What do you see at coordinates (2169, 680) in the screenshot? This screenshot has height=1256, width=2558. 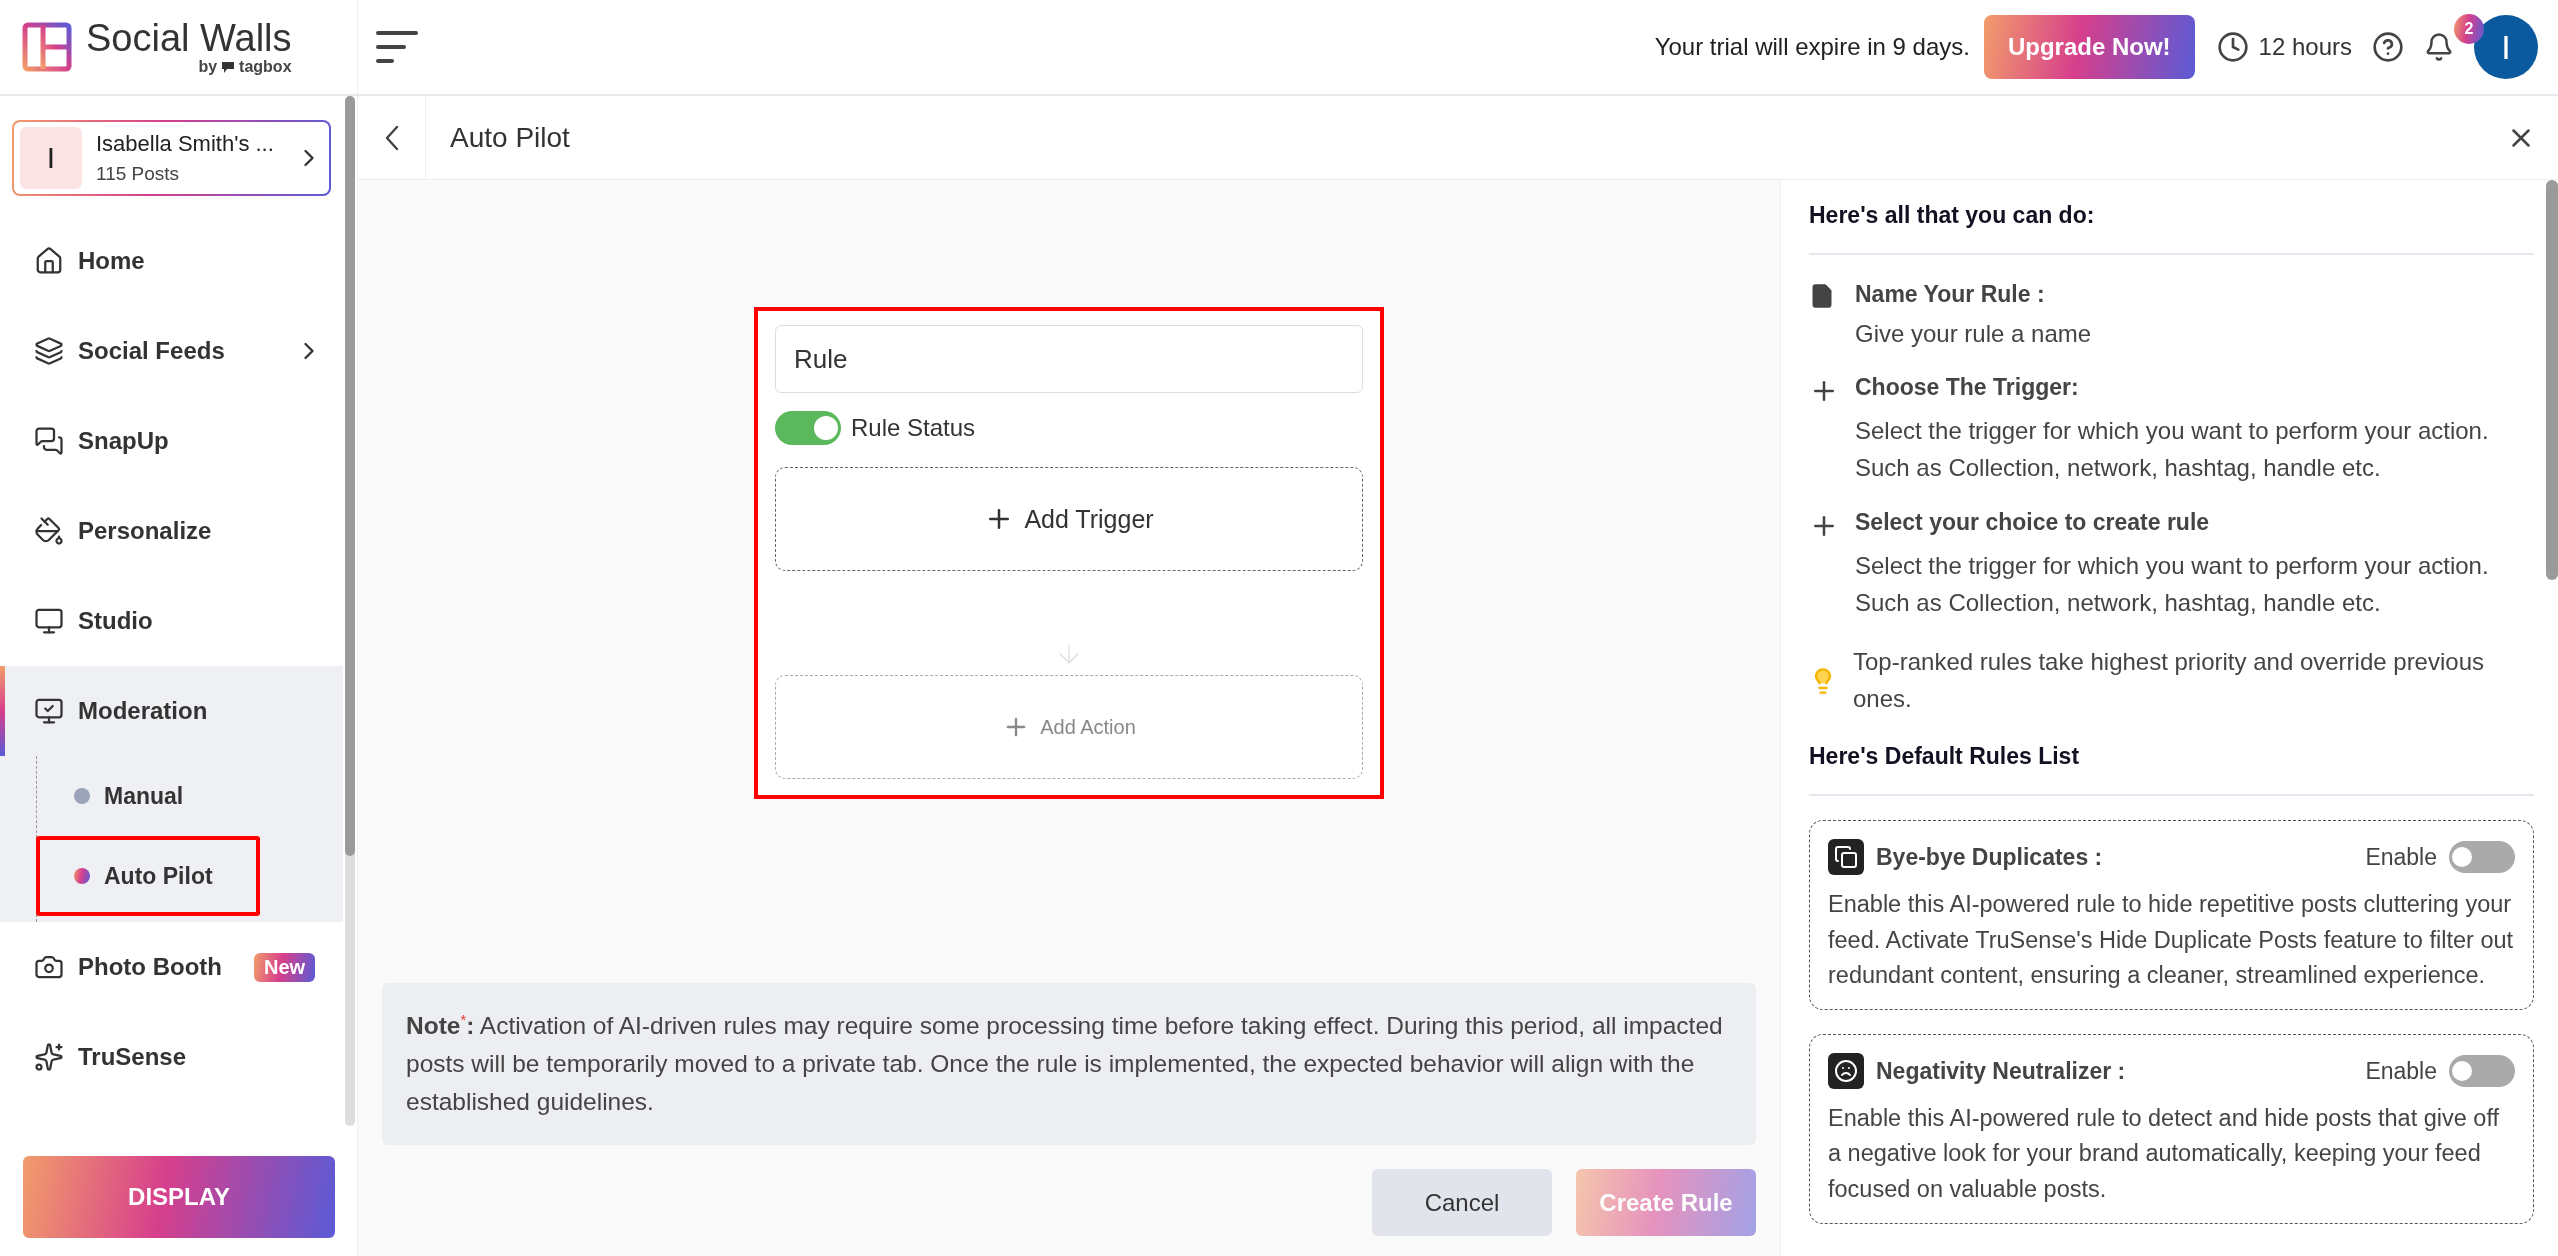 I see `tip-text: Top-ranked rules take highest priority and override previous ones.` at bounding box center [2169, 680].